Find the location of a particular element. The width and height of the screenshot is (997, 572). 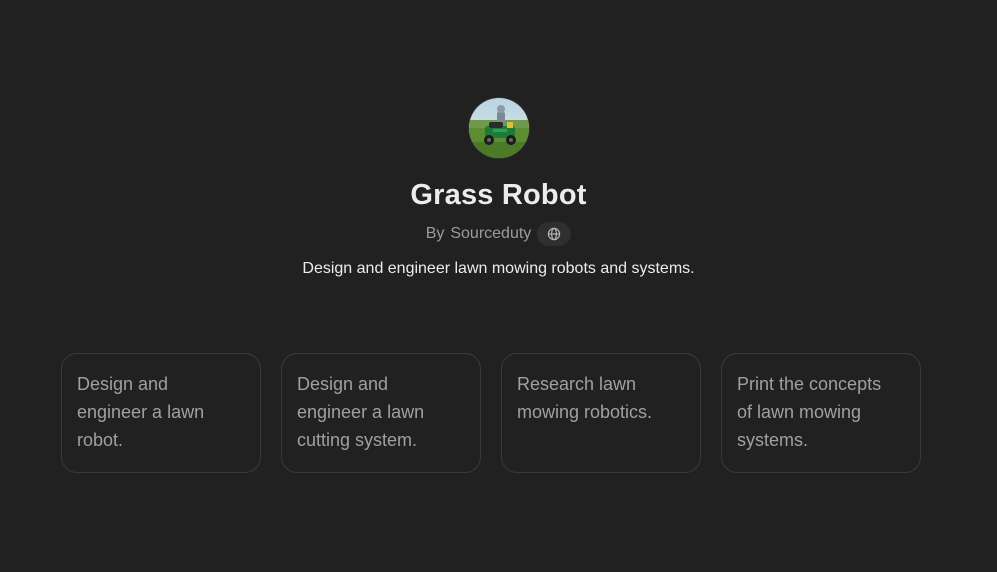

gpt-avatar is located at coordinates (498, 128).